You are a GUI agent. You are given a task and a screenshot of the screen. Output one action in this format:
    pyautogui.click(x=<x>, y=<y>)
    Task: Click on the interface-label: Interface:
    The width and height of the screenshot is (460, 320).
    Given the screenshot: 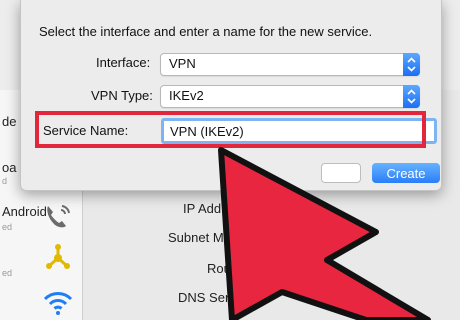 What is the action you would take?
    pyautogui.click(x=123, y=62)
    